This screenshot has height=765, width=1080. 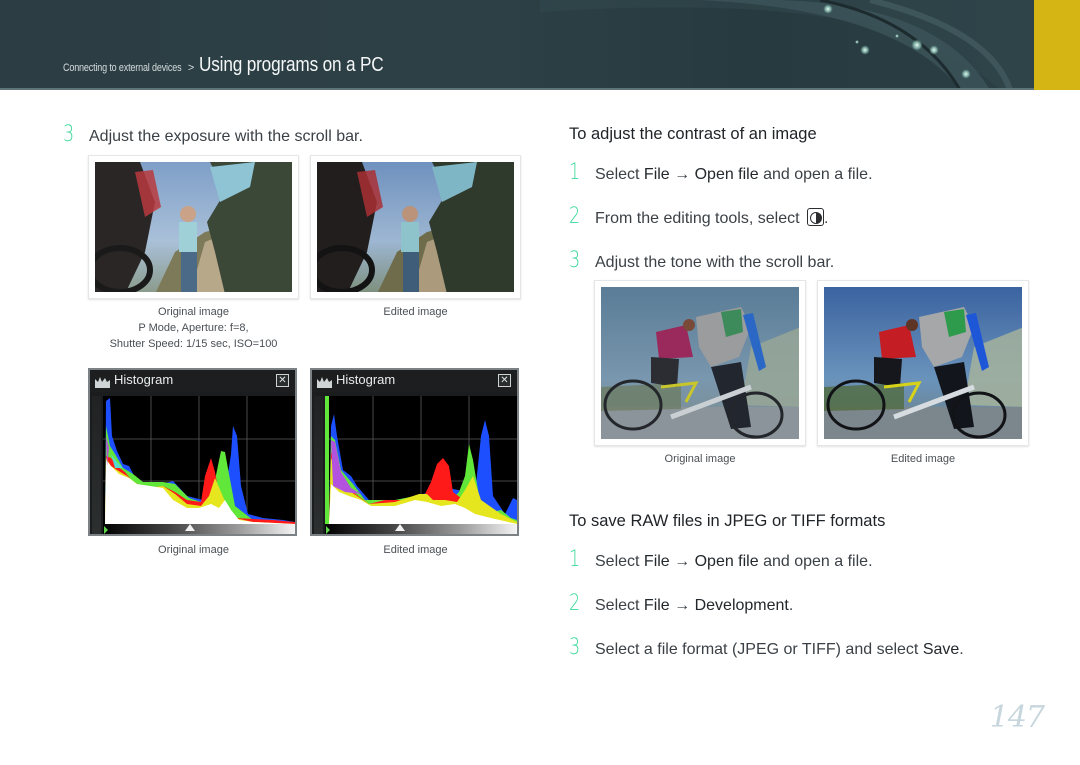 What do you see at coordinates (193, 550) in the screenshot?
I see `caption-original-histogram: Original image` at bounding box center [193, 550].